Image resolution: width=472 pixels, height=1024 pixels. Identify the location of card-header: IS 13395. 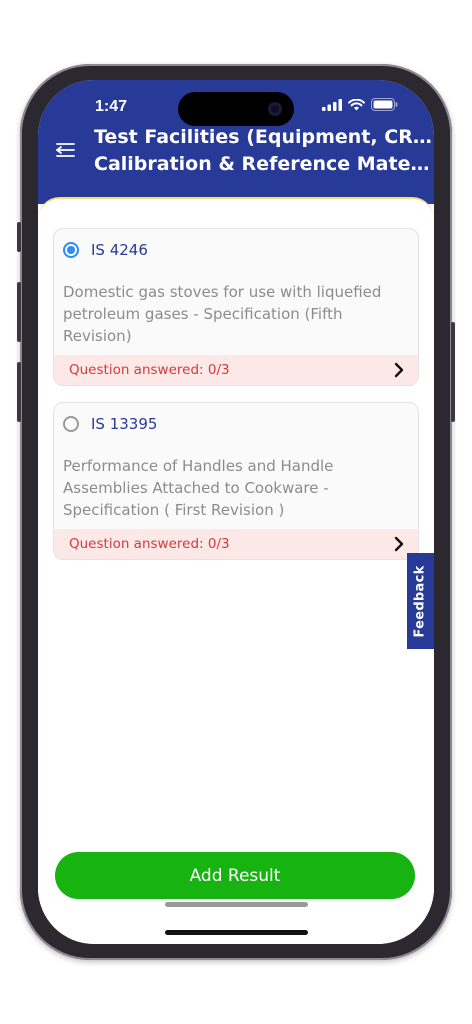
(236, 424).